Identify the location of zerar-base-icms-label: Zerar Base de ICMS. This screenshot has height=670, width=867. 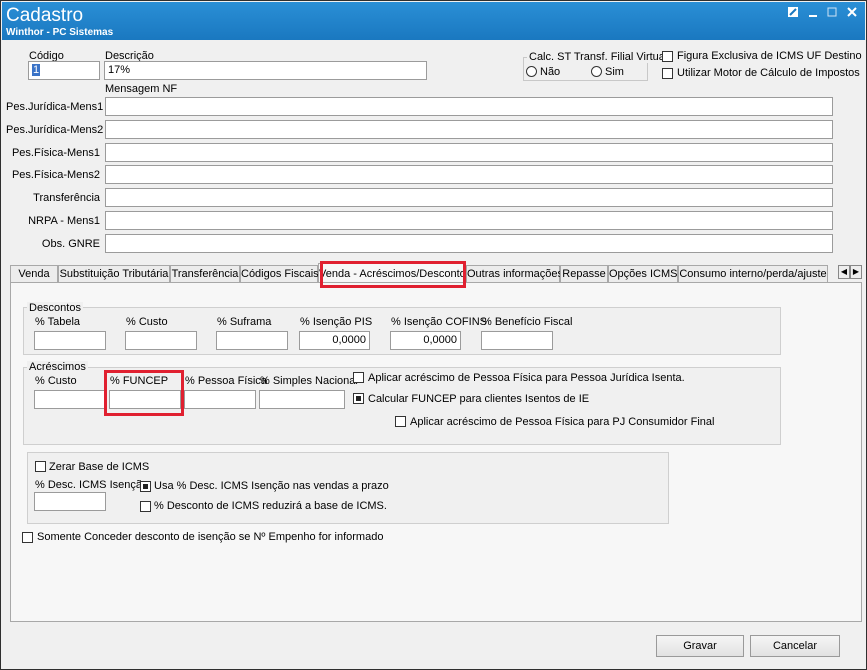
(99, 467).